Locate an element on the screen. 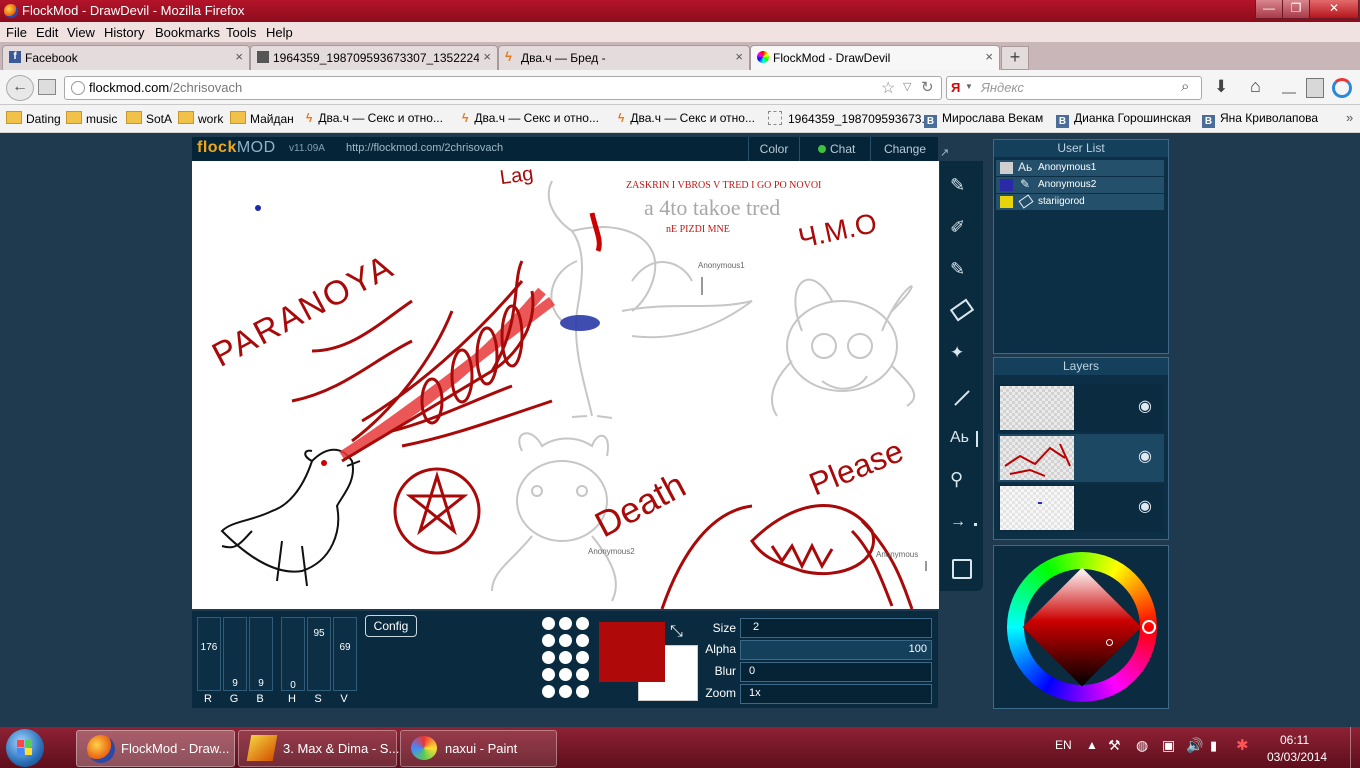  bookmark-vk-1: B Мирославa Векам is located at coordinates (983, 119).